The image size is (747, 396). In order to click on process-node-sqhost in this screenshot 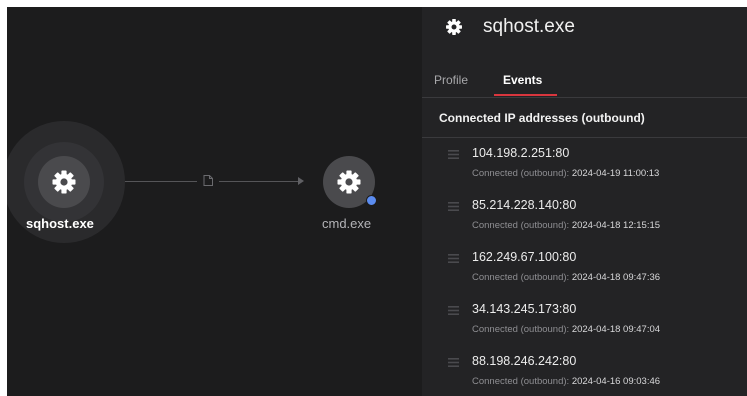, I will do `click(64, 182)`.